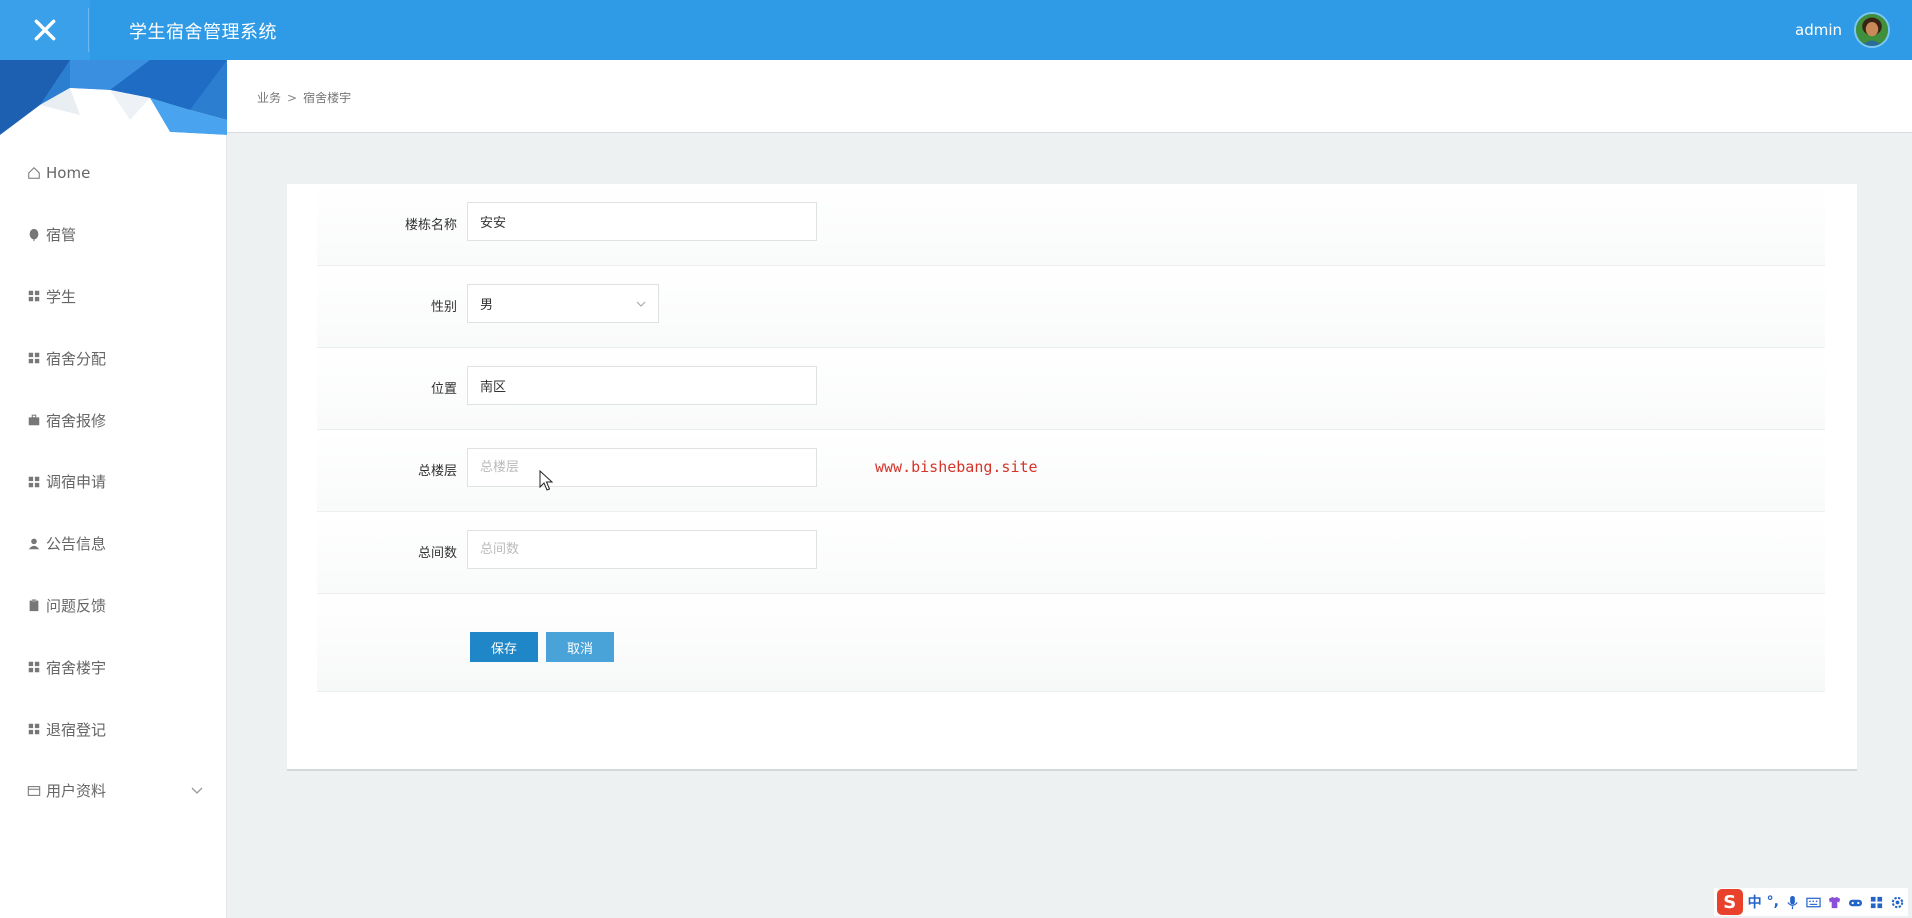 The width and height of the screenshot is (1912, 918). I want to click on sidebar-item-students: 学生, so click(113, 297).